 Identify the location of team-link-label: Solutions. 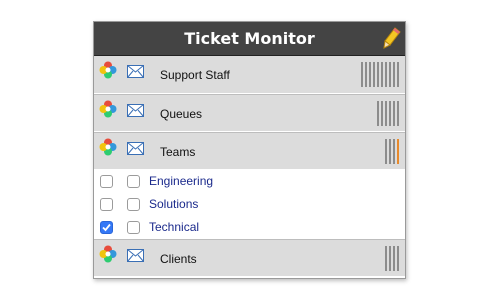
(173, 204).